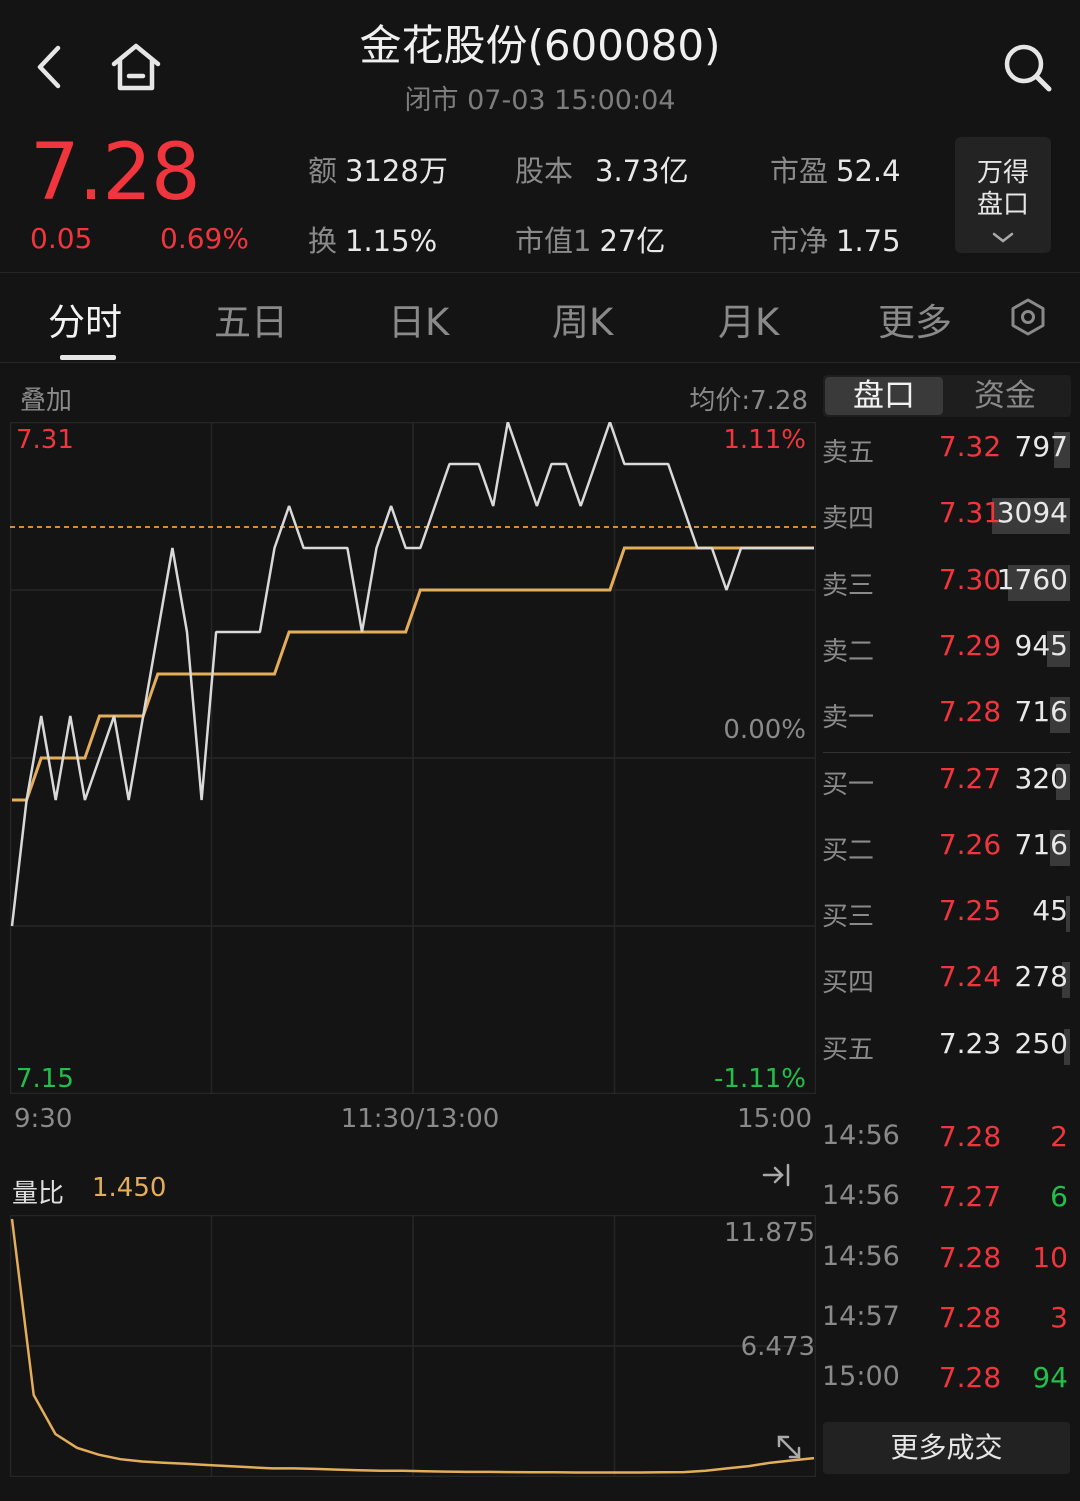  What do you see at coordinates (1059, 1197) in the screenshot?
I see `trade-volume: 6` at bounding box center [1059, 1197].